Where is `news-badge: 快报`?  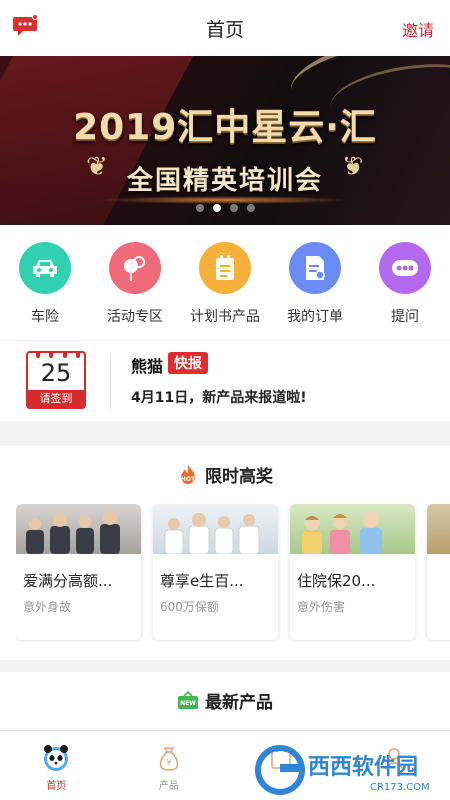
news-badge: 快报 is located at coordinates (188, 363).